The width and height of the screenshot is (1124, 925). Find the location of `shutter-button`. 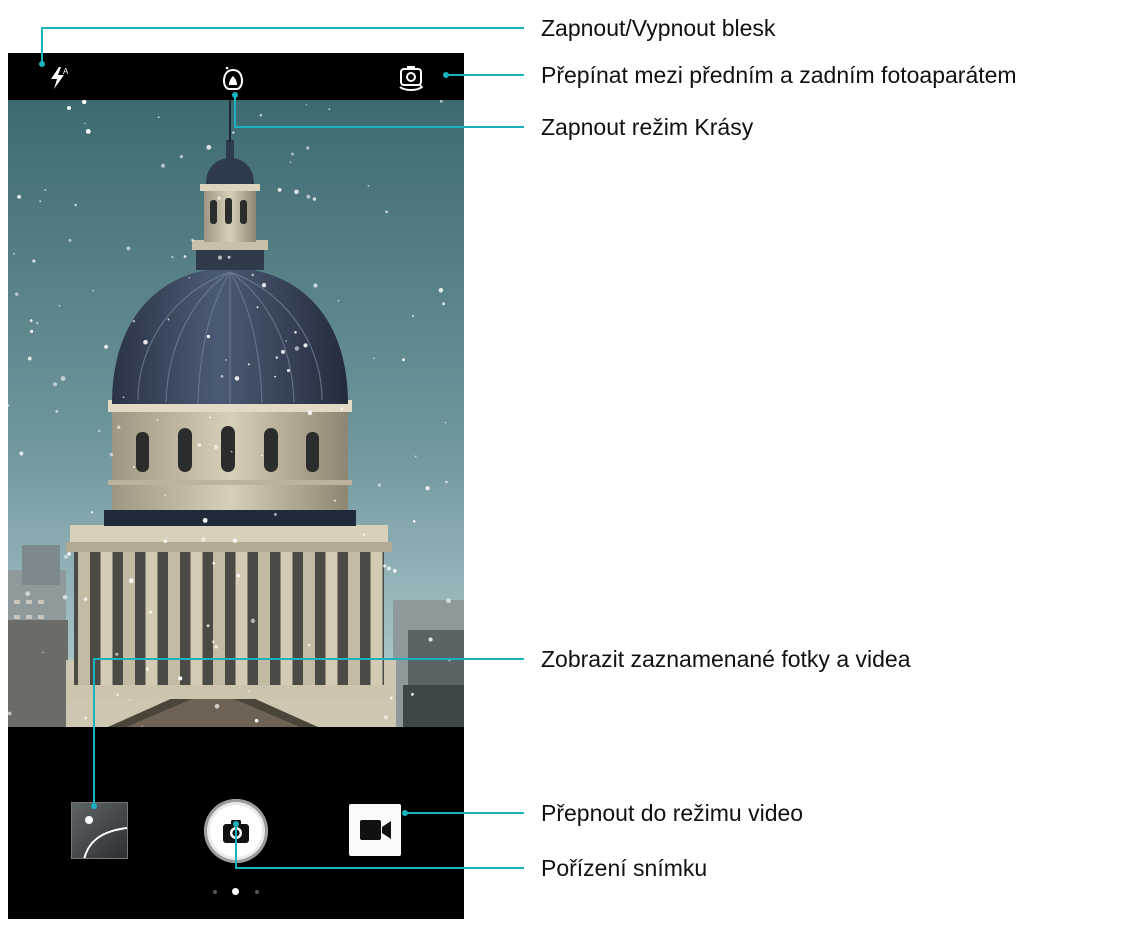

shutter-button is located at coordinates (236, 831).